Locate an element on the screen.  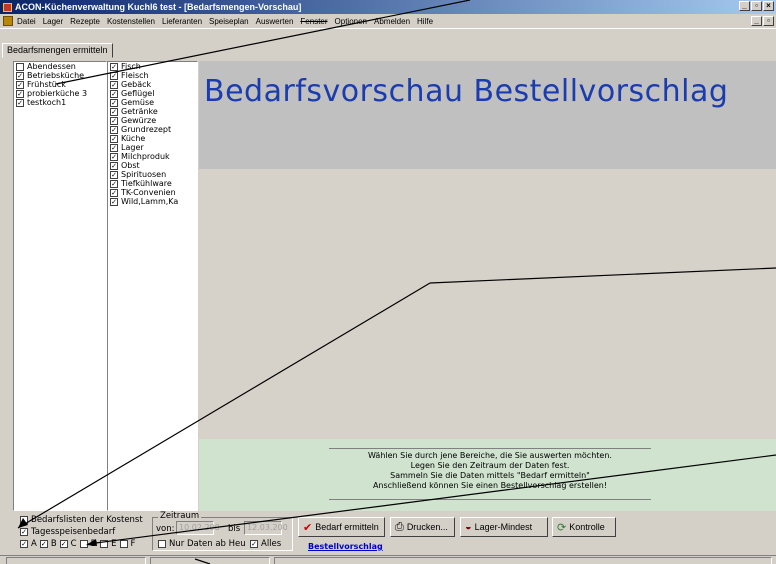
kitchen-item: ✓ Frühstück is located at coordinates (60, 84).